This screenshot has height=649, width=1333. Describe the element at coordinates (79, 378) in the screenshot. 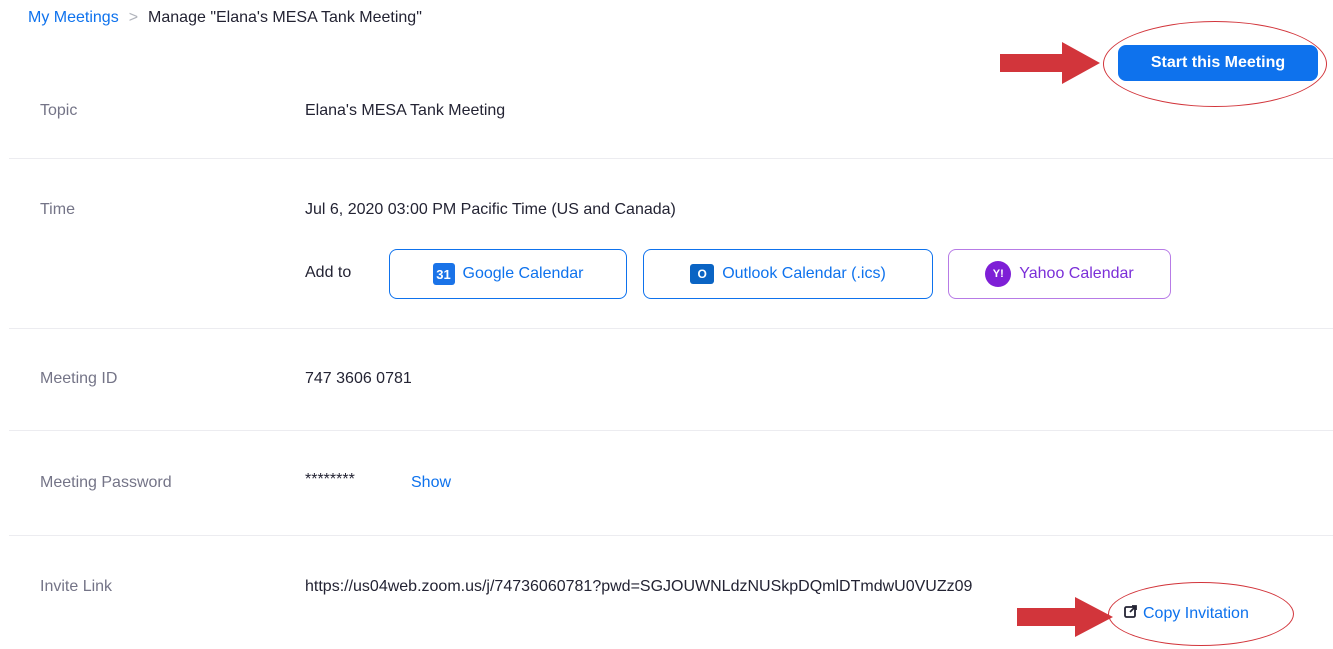

I see `meeting-id-label: Meeting ID` at that location.